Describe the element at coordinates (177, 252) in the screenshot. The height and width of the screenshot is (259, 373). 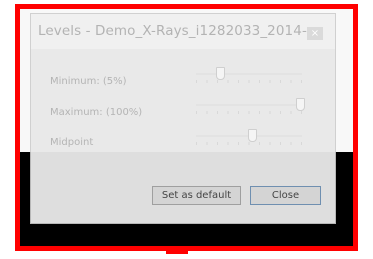
I see `highlight-marker` at that location.